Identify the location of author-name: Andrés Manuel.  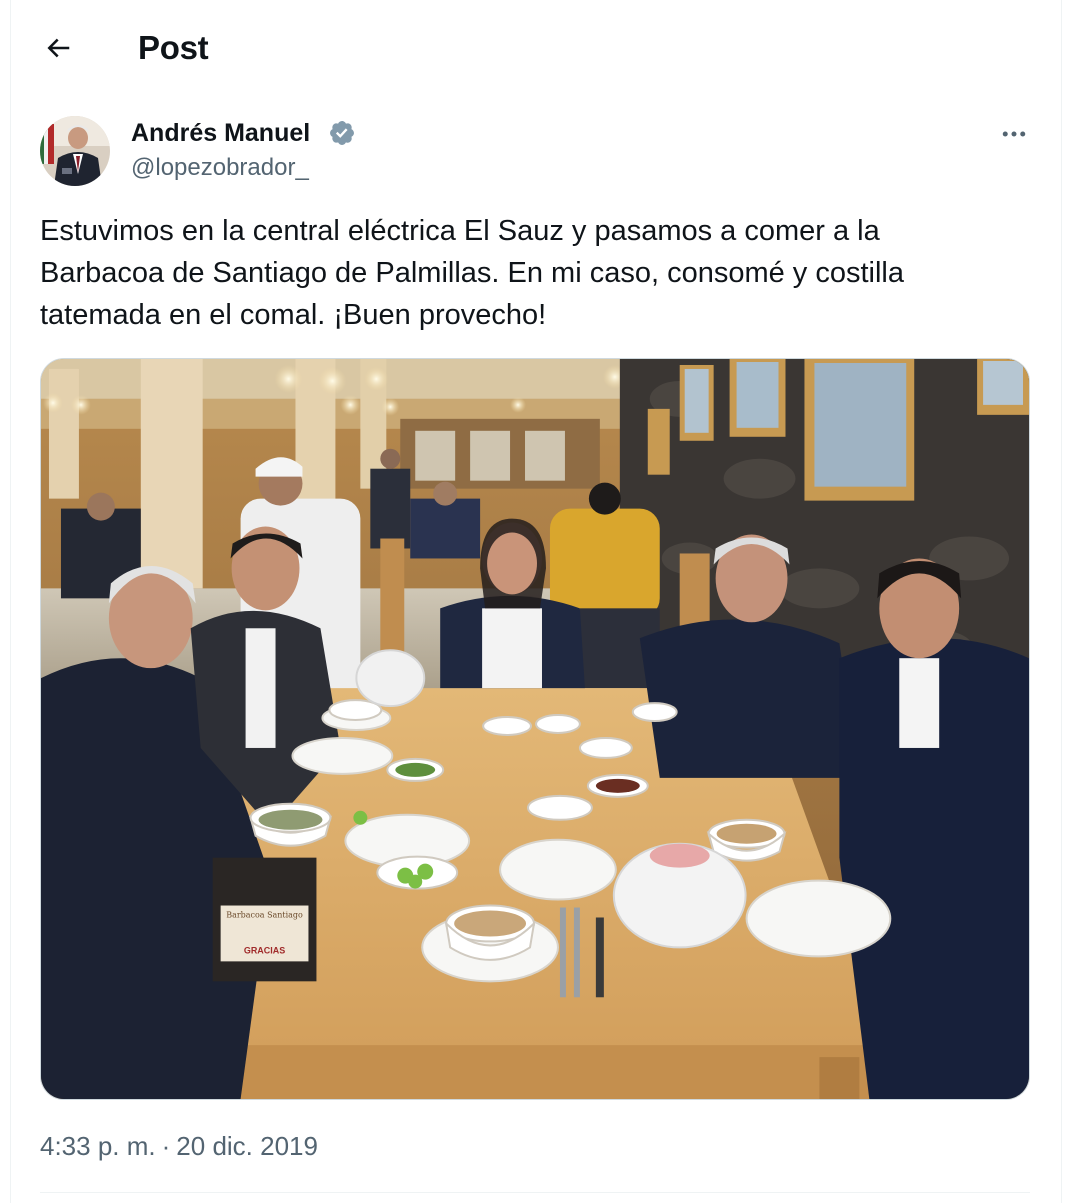
(220, 133).